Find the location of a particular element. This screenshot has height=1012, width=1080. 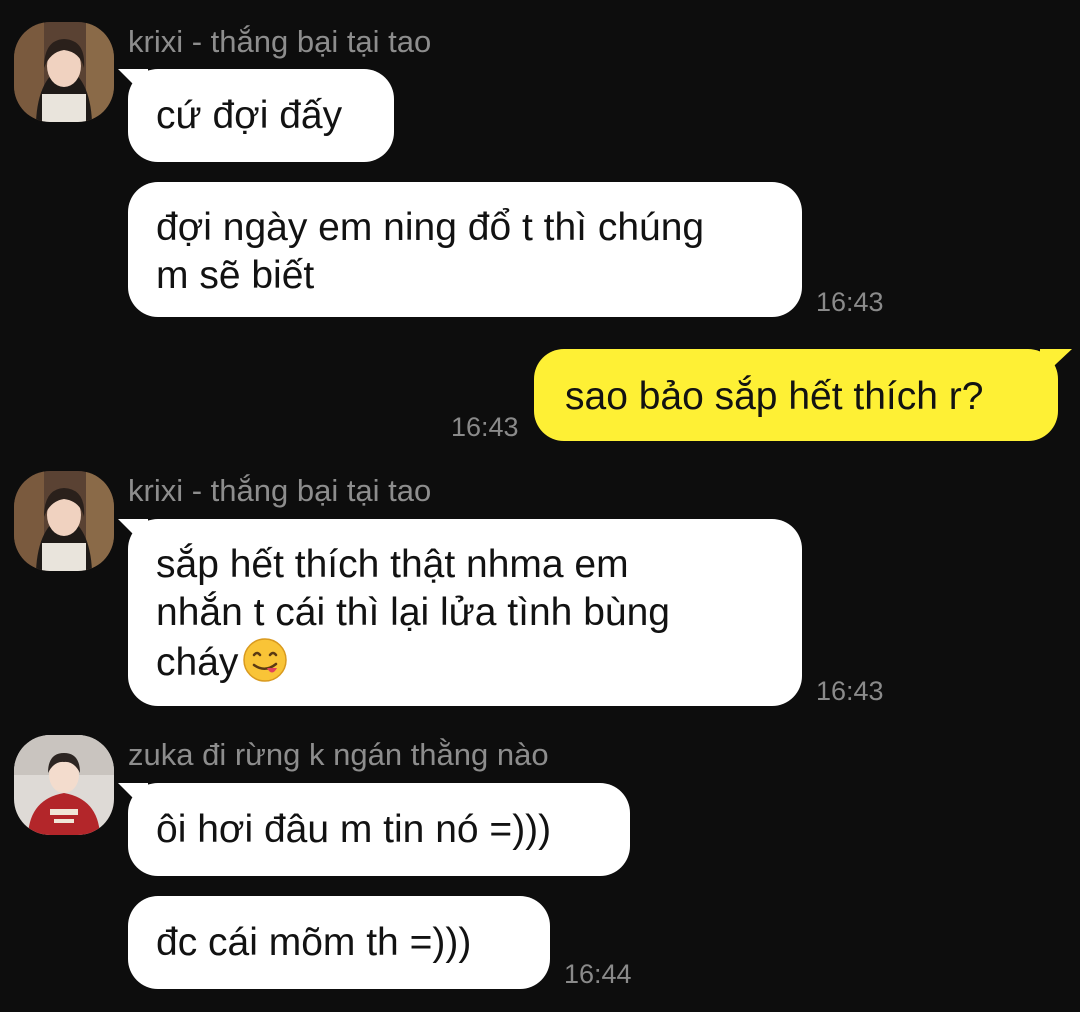

message-text: đc cái mõm th =))) is located at coordinates (314, 942).